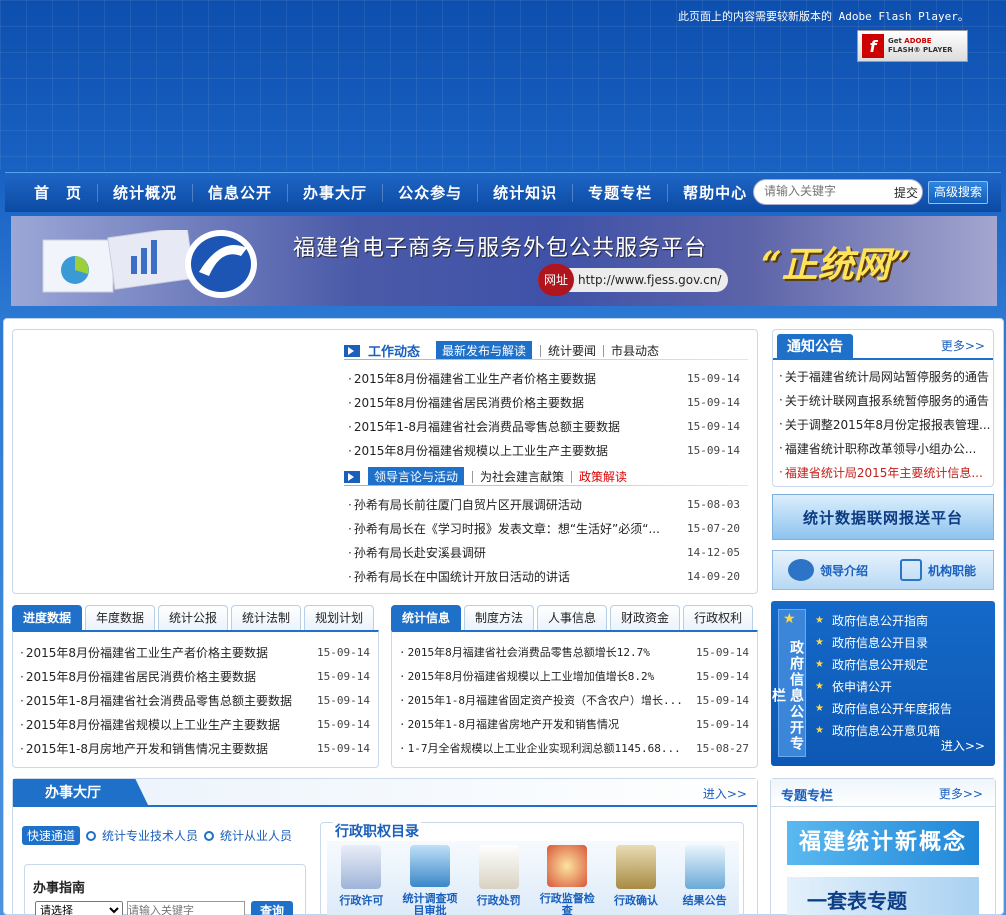 The width and height of the screenshot is (1006, 915). Describe the element at coordinates (79, 908) in the screenshot. I see `guide-select: 请选择` at that location.